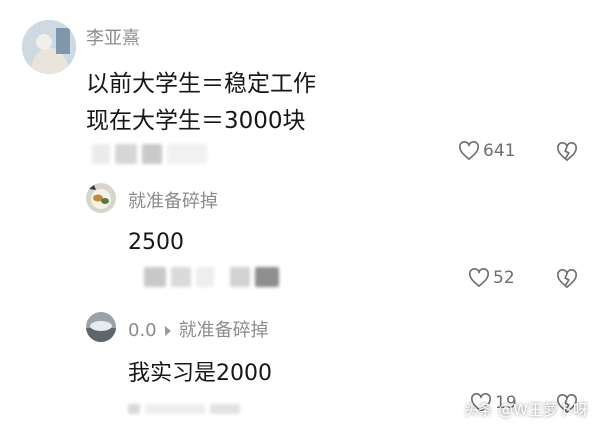 The height and width of the screenshot is (432, 600). Describe the element at coordinates (167, 330) in the screenshot. I see `play-arrow-icon` at that location.